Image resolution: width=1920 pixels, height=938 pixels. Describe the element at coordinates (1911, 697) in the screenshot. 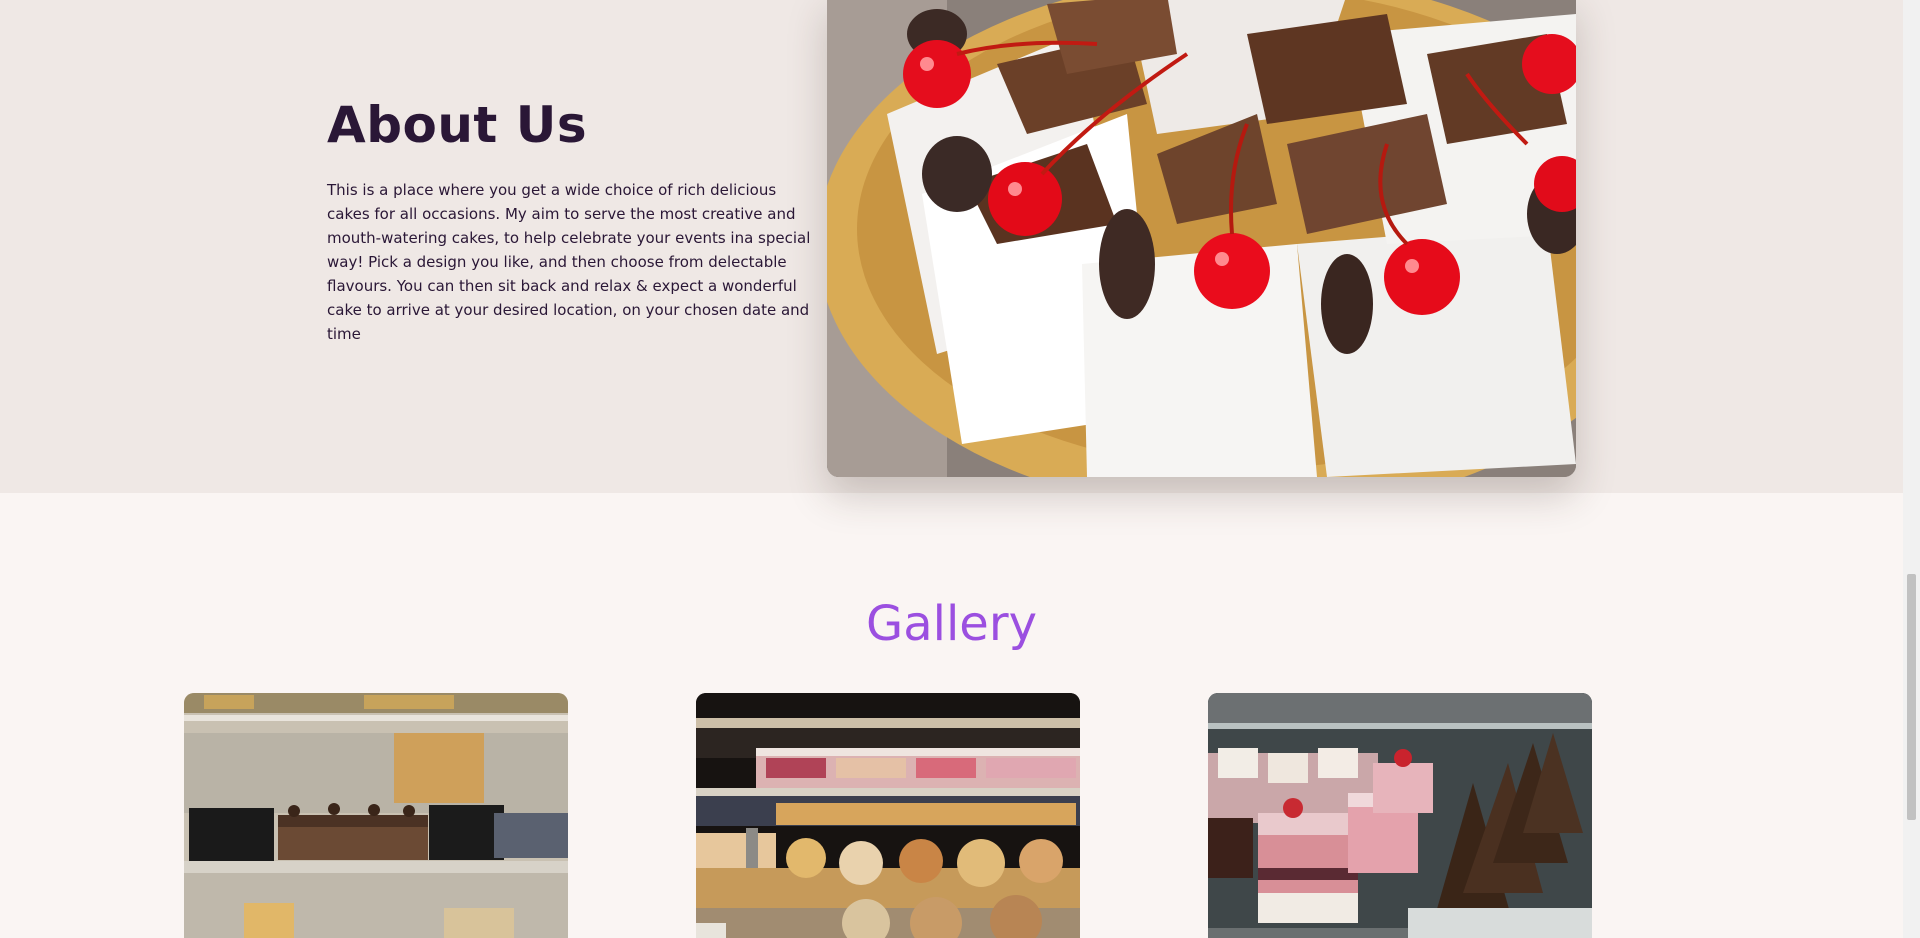

I see `scrollbar-thumb` at that location.